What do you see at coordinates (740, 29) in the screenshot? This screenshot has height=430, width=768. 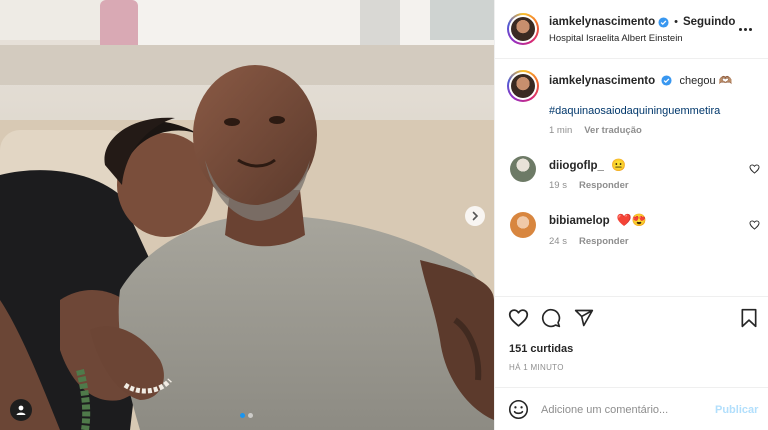 I see `more-horizontal-icon` at bounding box center [740, 29].